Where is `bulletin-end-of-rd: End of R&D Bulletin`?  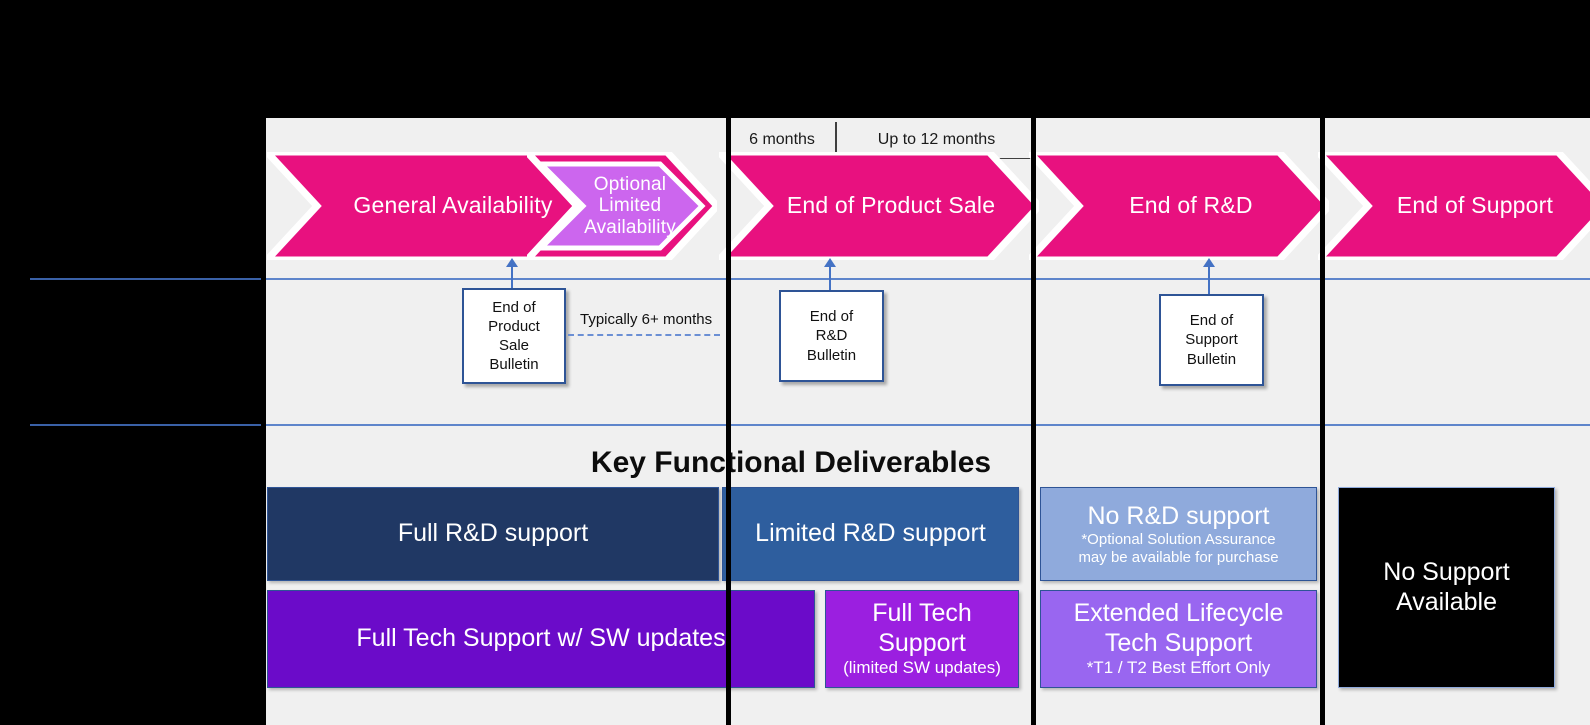 bulletin-end-of-rd: End of R&D Bulletin is located at coordinates (831, 336).